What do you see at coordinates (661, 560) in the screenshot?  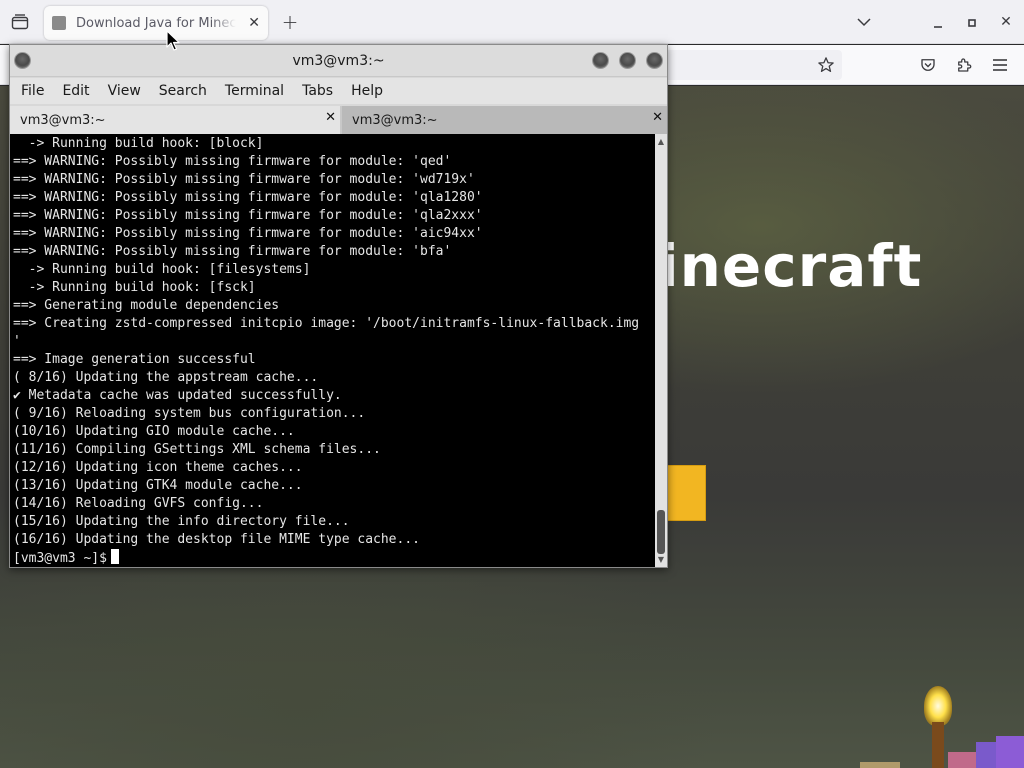 I see `scroll-down-icon: ▼` at bounding box center [661, 560].